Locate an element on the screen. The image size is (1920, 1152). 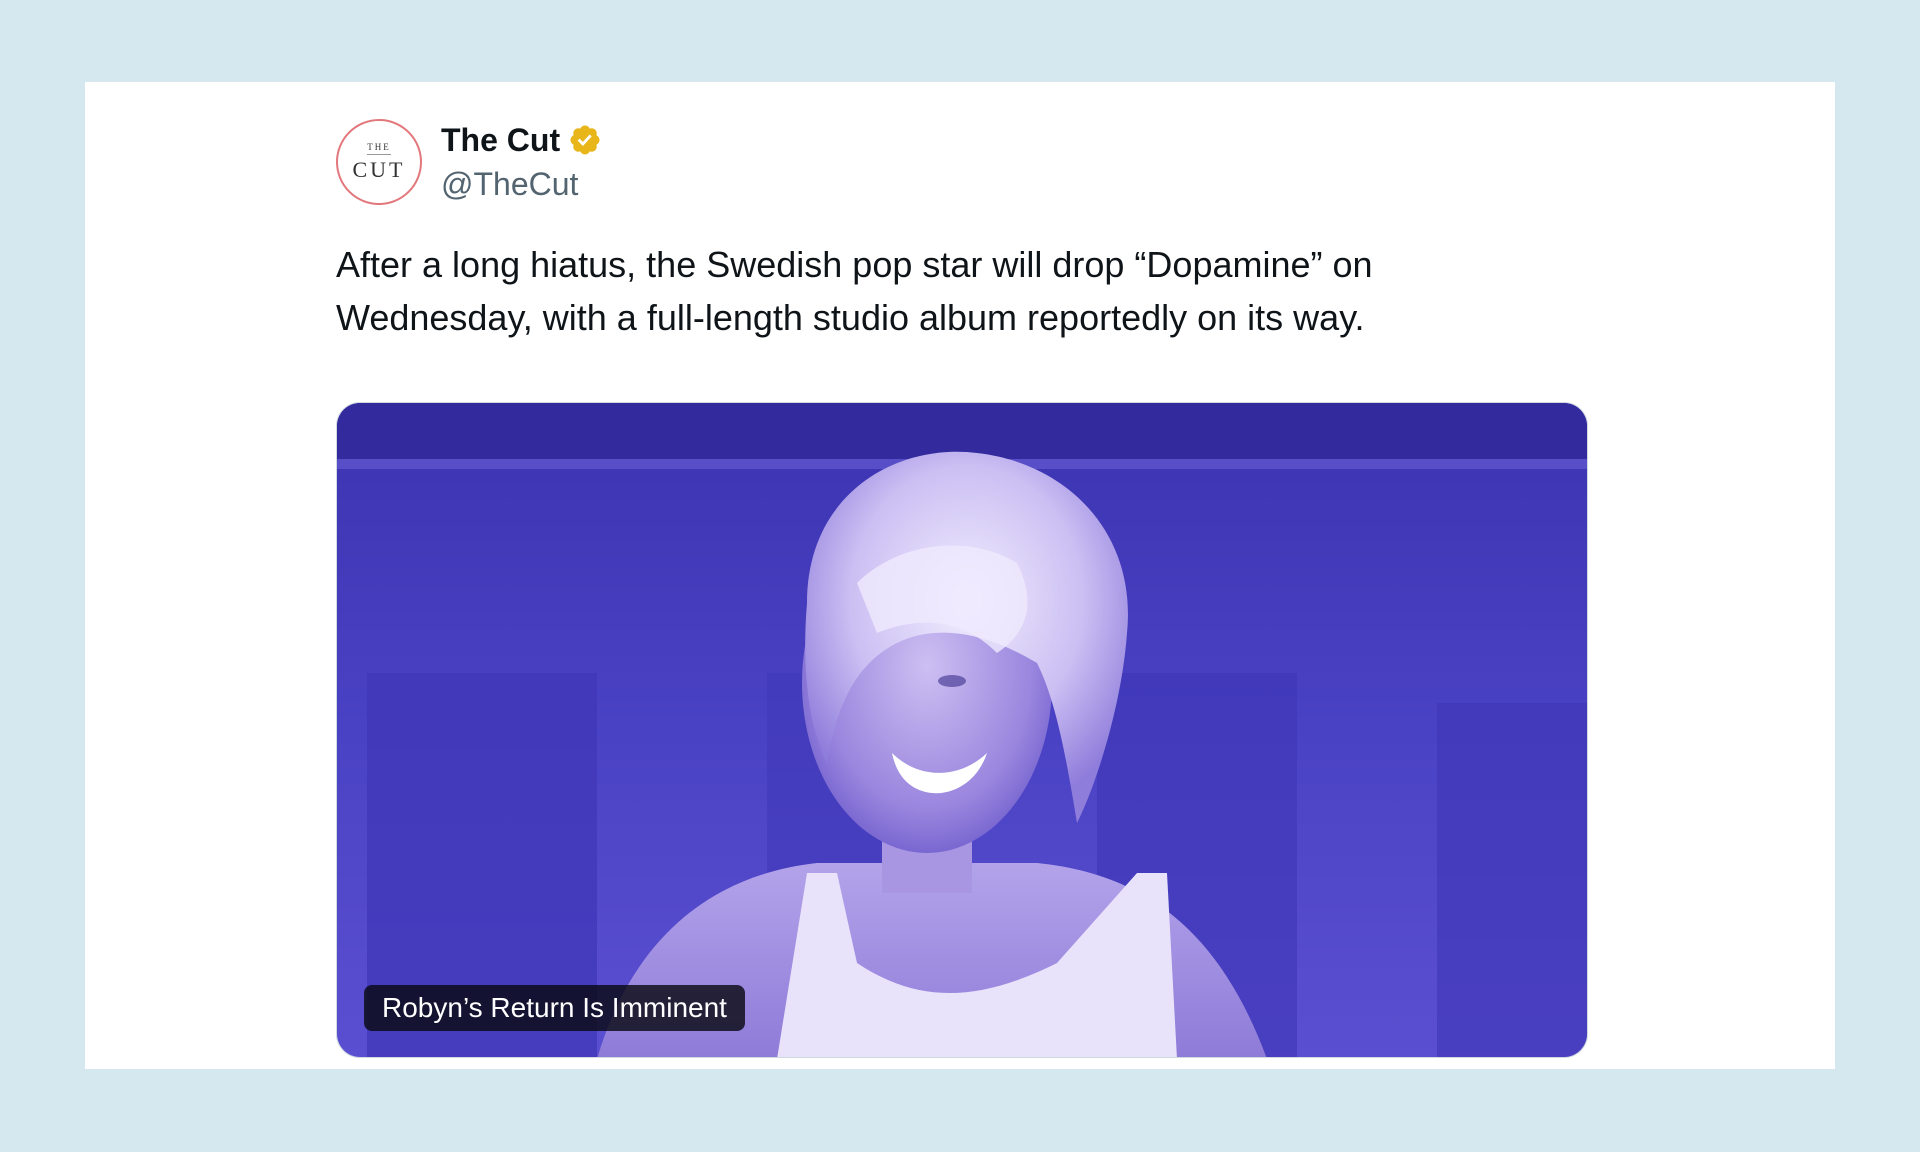
avatar-text-small: THE is located at coordinates (379, 148).